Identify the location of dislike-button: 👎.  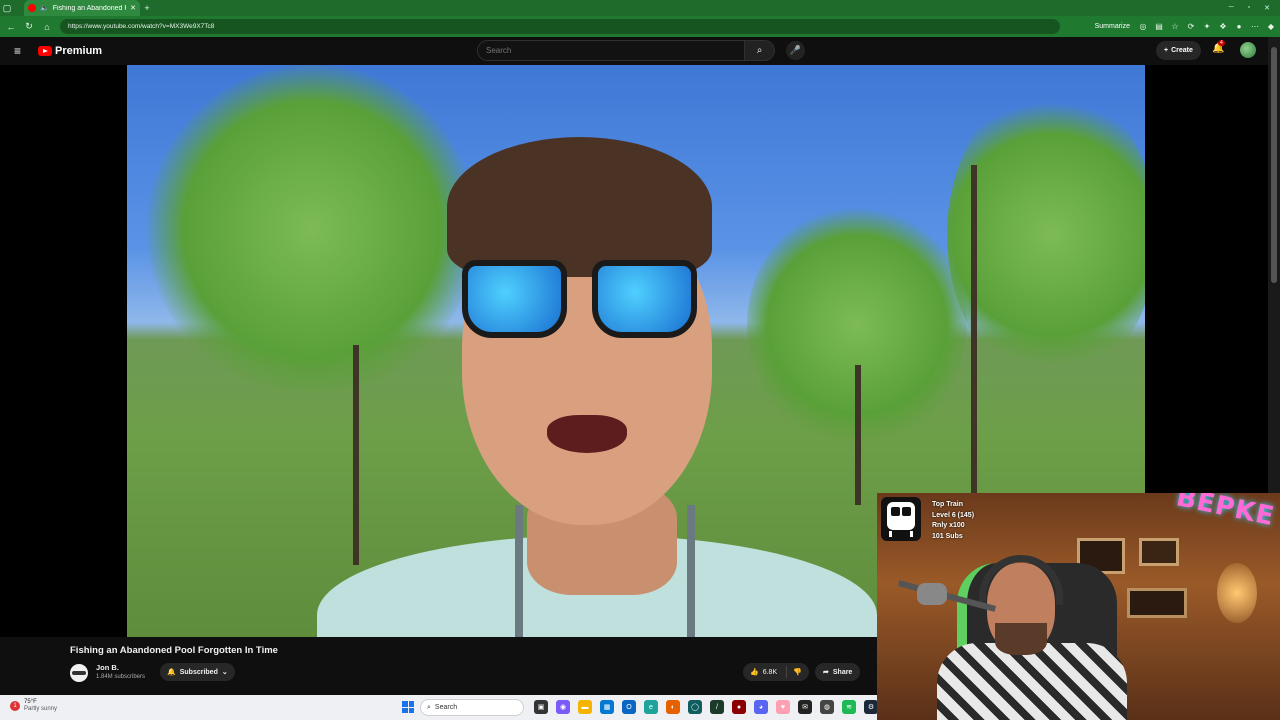
(794, 672).